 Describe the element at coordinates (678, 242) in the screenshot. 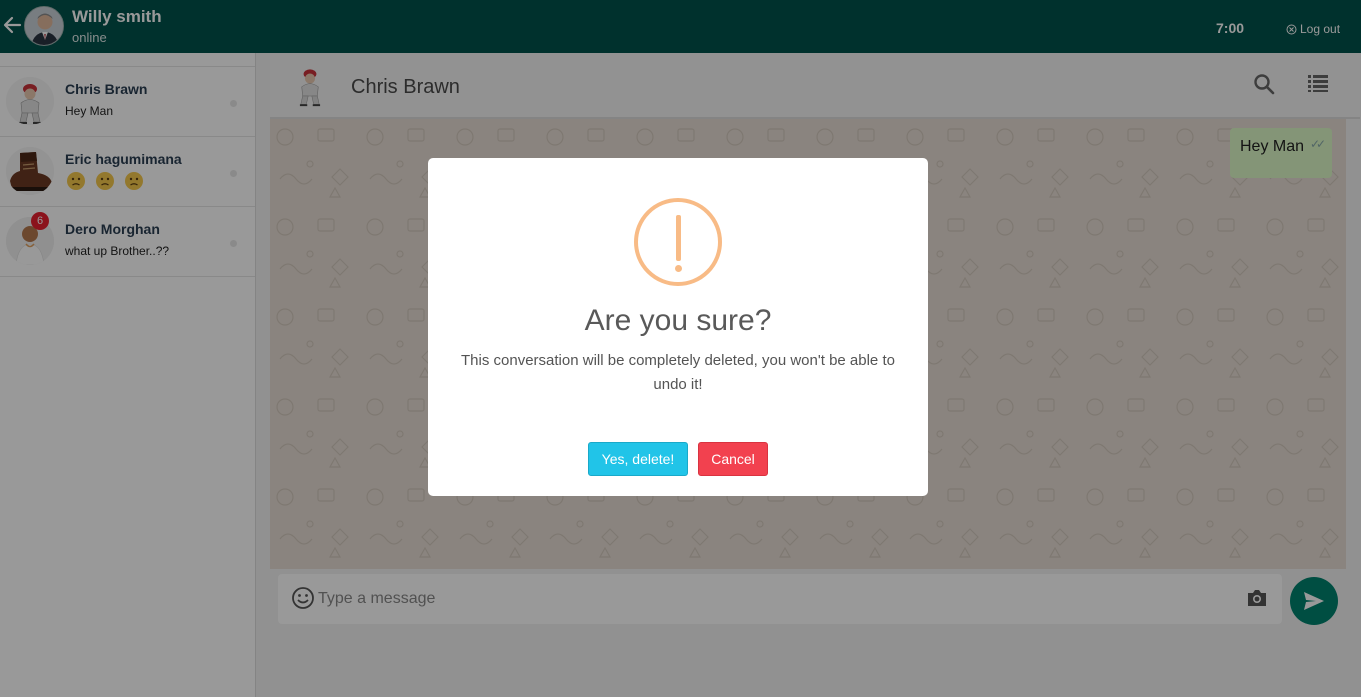

I see `warning-icon` at that location.